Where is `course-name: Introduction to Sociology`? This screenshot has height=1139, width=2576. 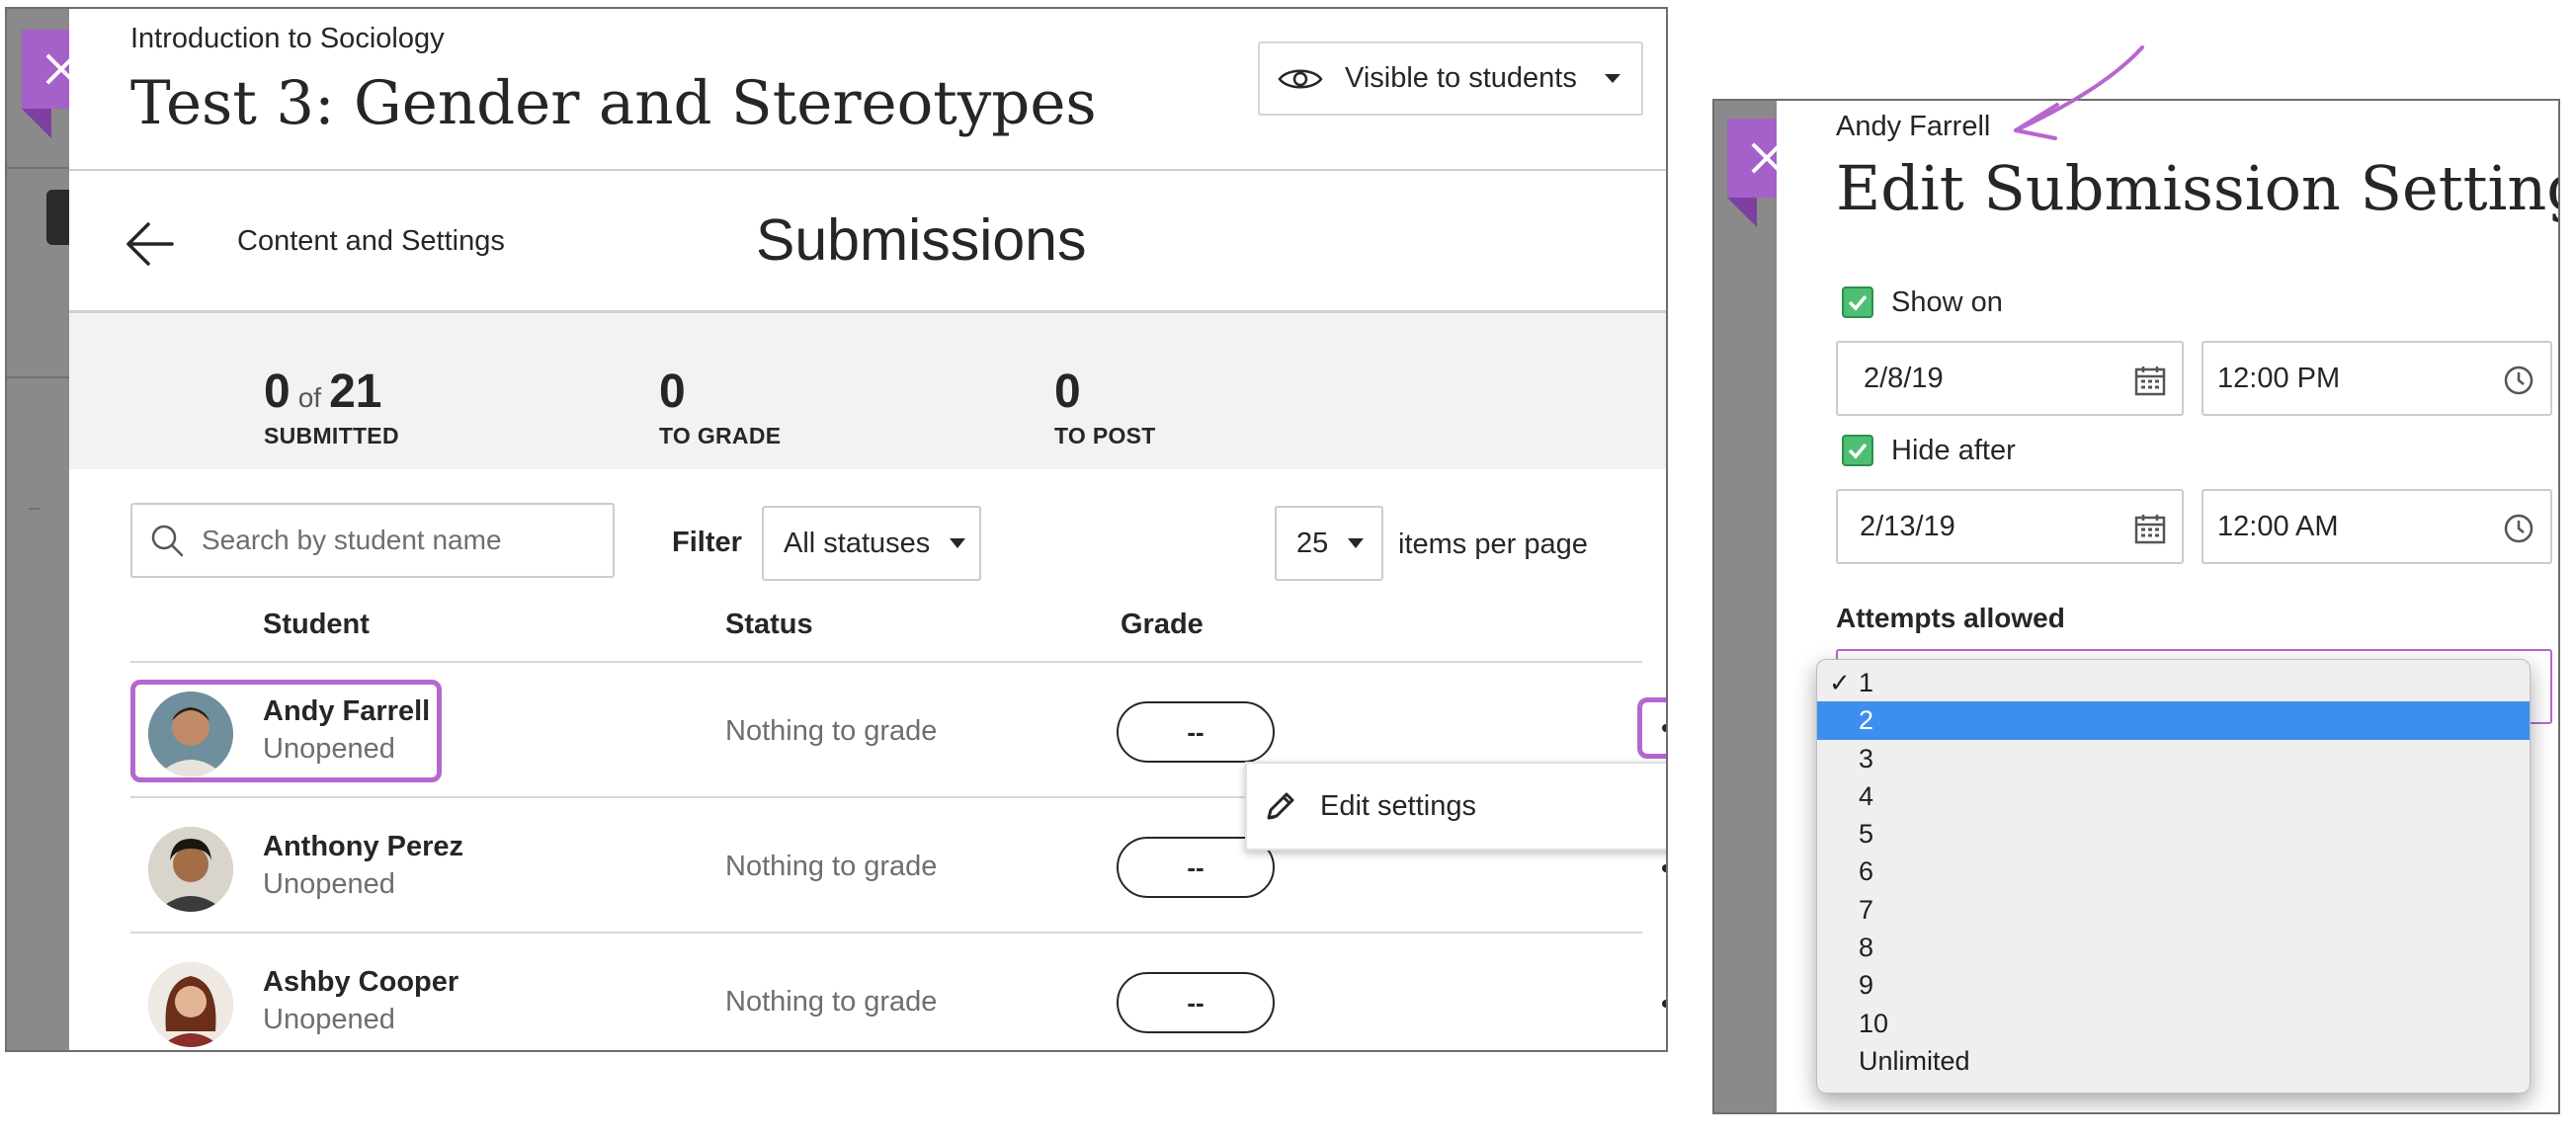 course-name: Introduction to Sociology is located at coordinates (287, 38).